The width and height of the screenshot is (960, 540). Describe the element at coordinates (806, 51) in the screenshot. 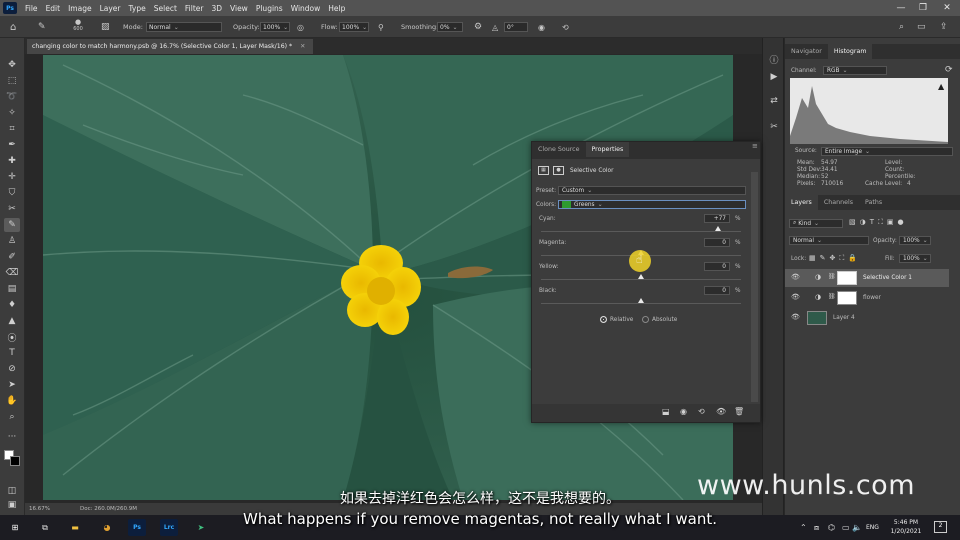

I see `tab-navigator: Navigator` at that location.